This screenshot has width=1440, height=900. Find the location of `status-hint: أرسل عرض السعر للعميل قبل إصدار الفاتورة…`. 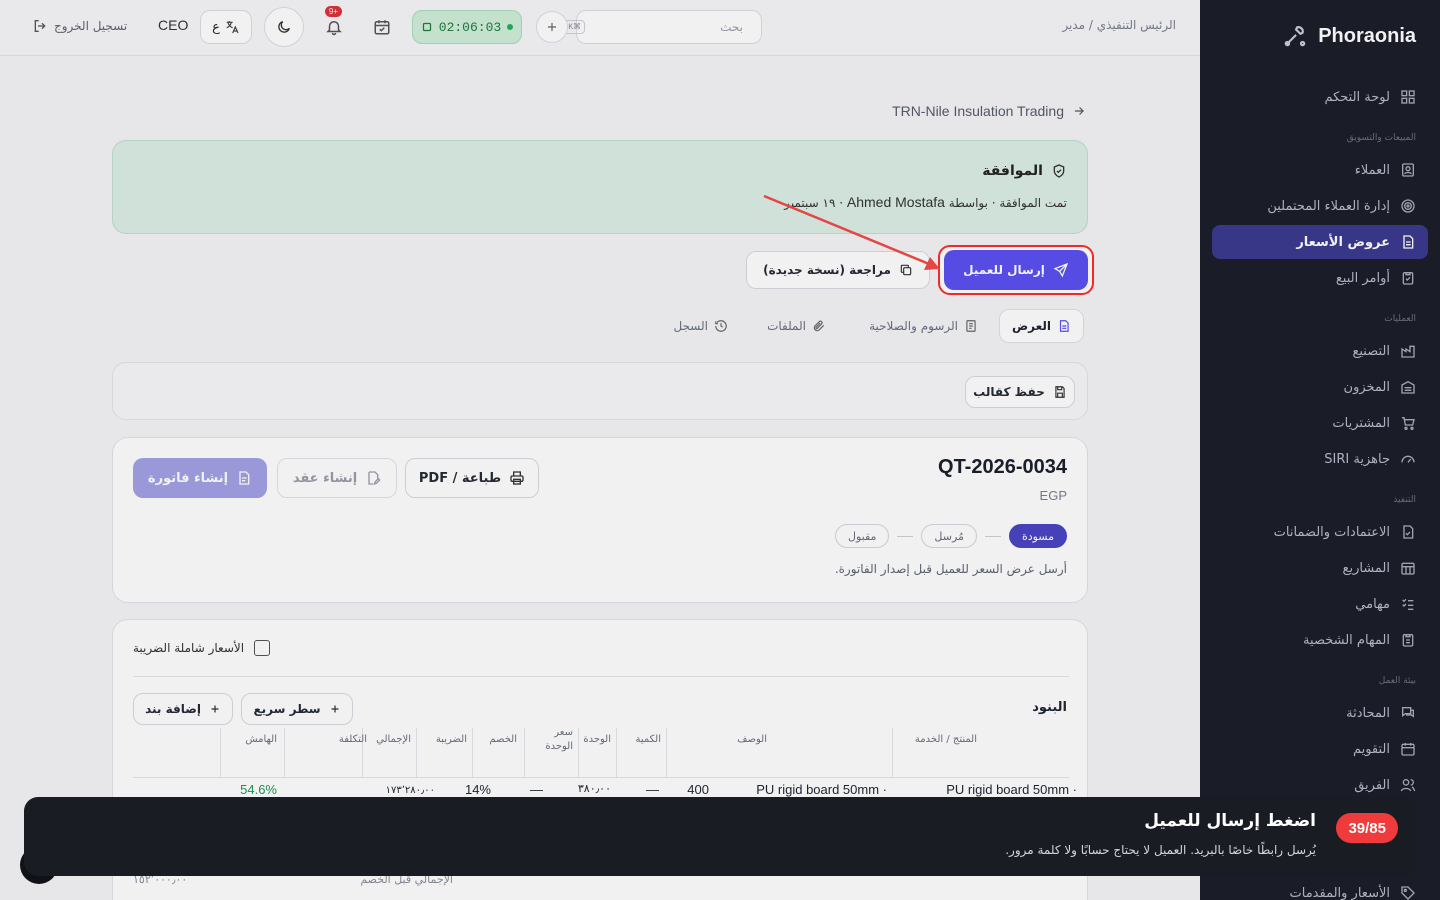

status-hint: أرسل عرض السعر للعميل قبل إصدار الفاتورة… is located at coordinates (950, 569).